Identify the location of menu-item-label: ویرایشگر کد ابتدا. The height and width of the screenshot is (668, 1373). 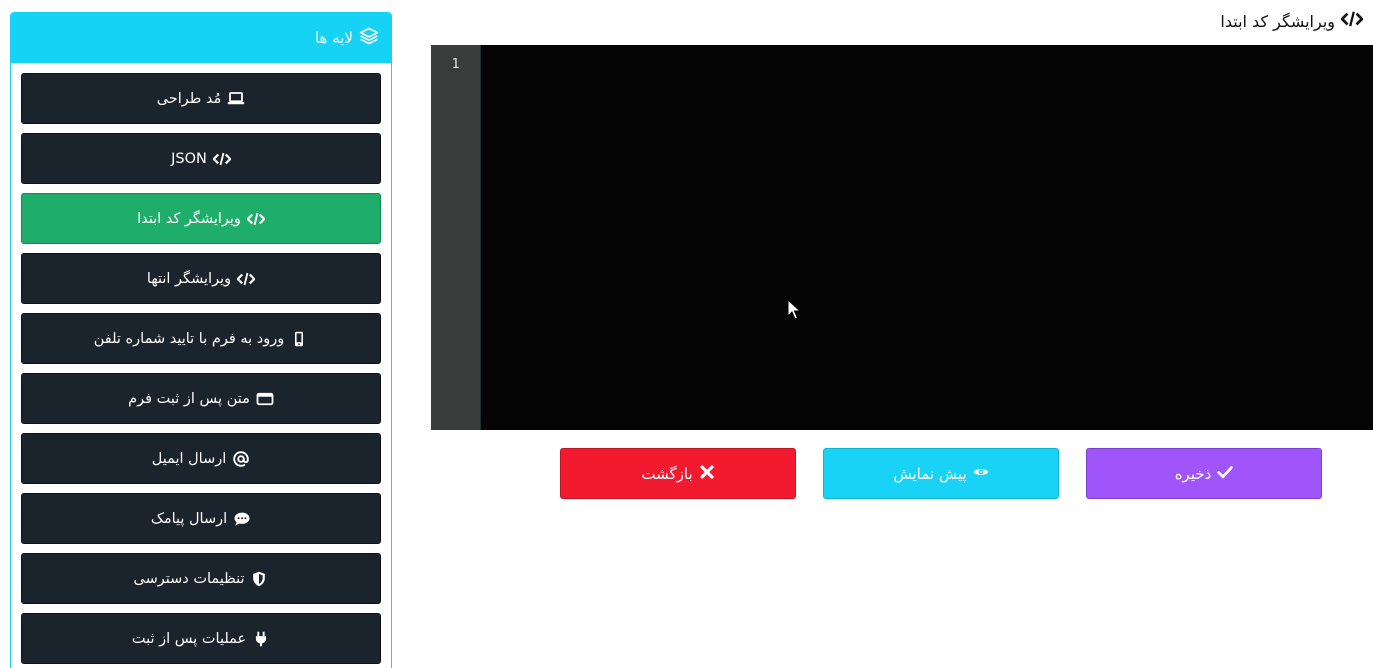
(189, 218).